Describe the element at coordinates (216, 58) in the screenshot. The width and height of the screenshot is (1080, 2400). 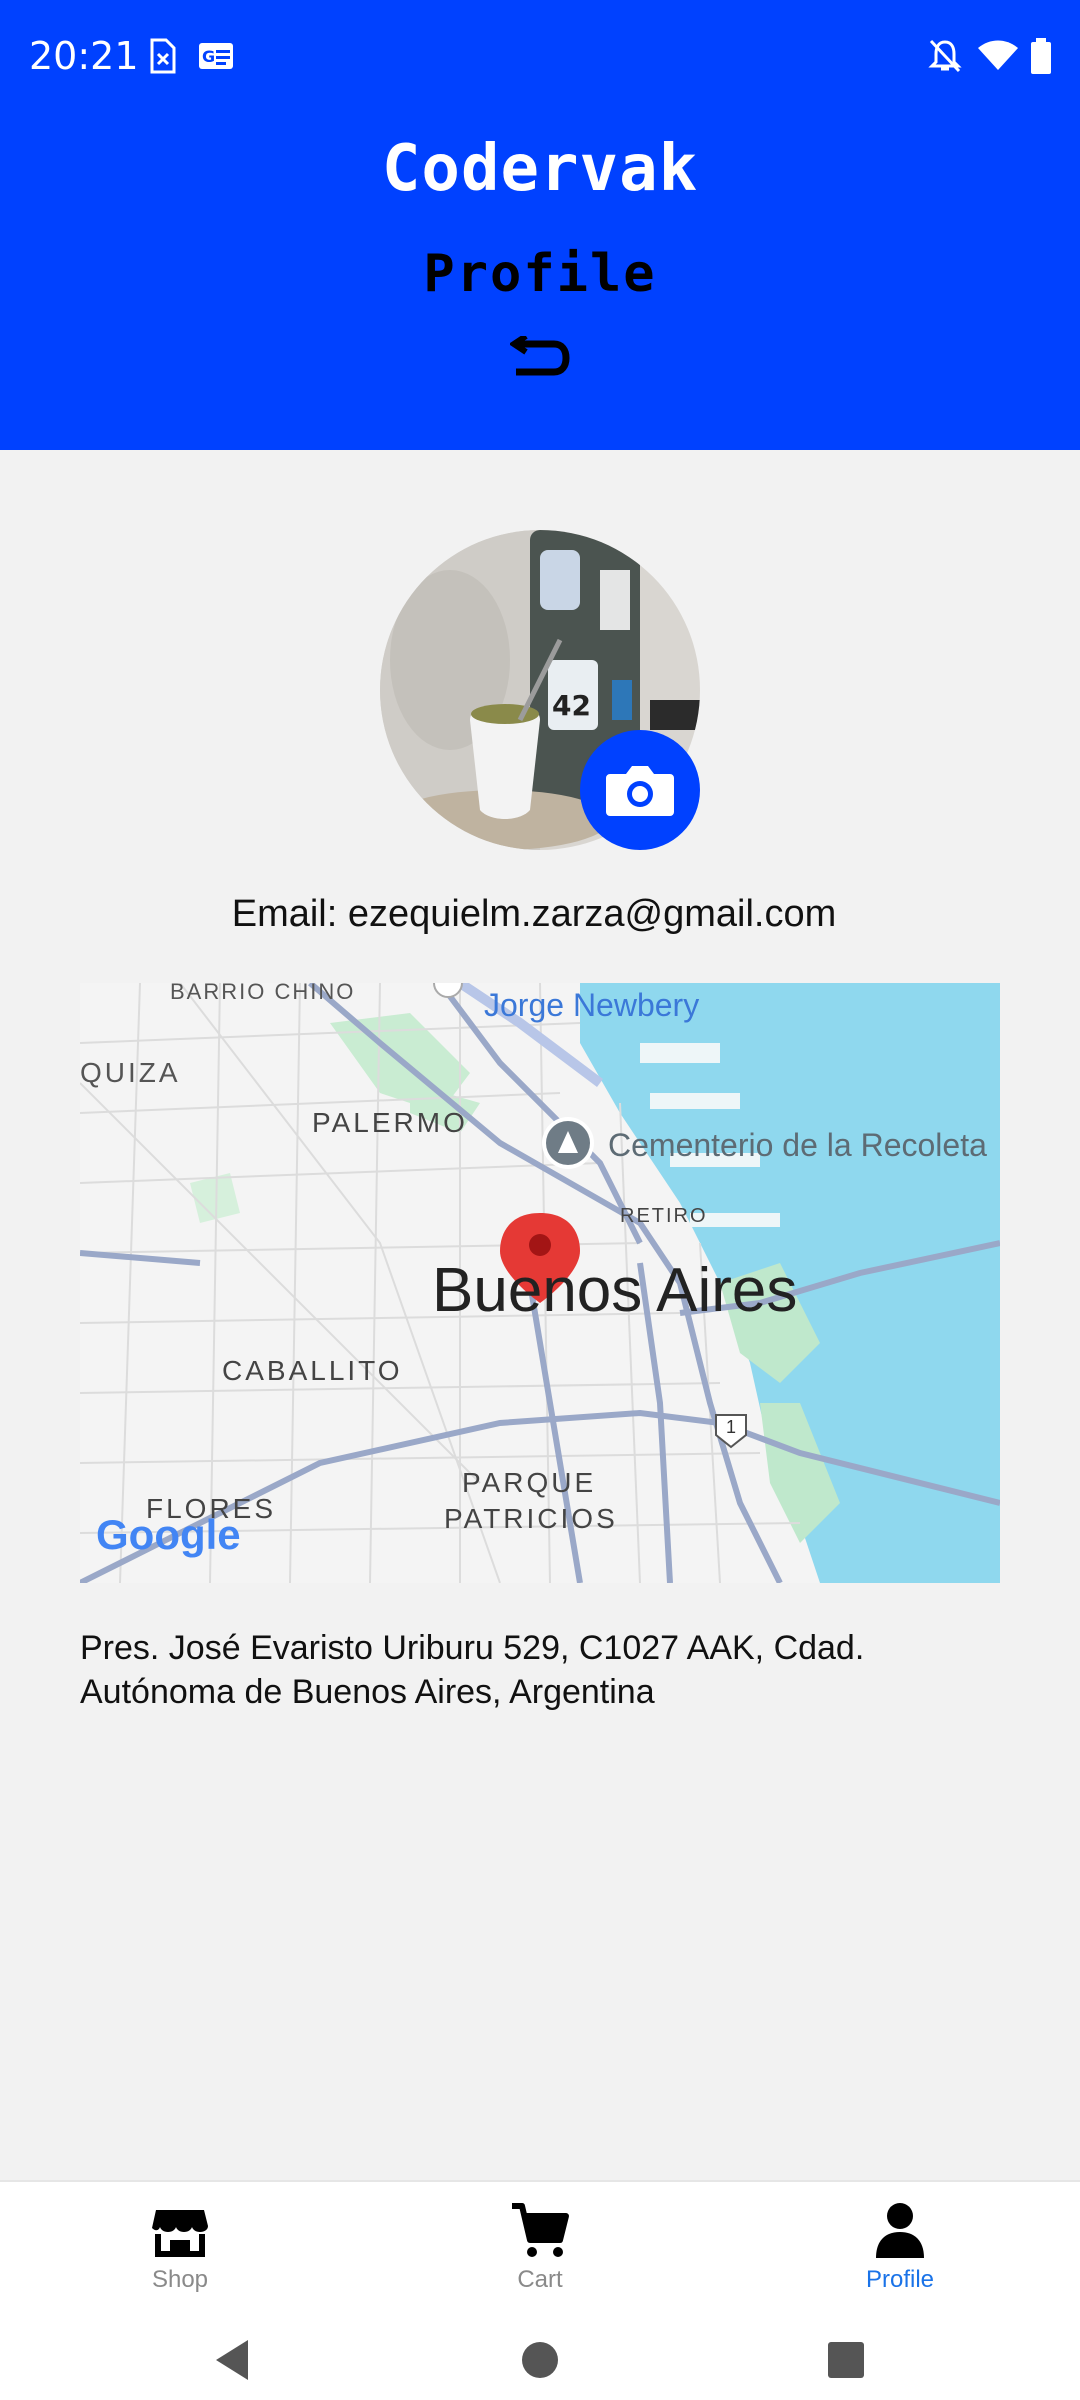
I see `news-icon: G` at that location.